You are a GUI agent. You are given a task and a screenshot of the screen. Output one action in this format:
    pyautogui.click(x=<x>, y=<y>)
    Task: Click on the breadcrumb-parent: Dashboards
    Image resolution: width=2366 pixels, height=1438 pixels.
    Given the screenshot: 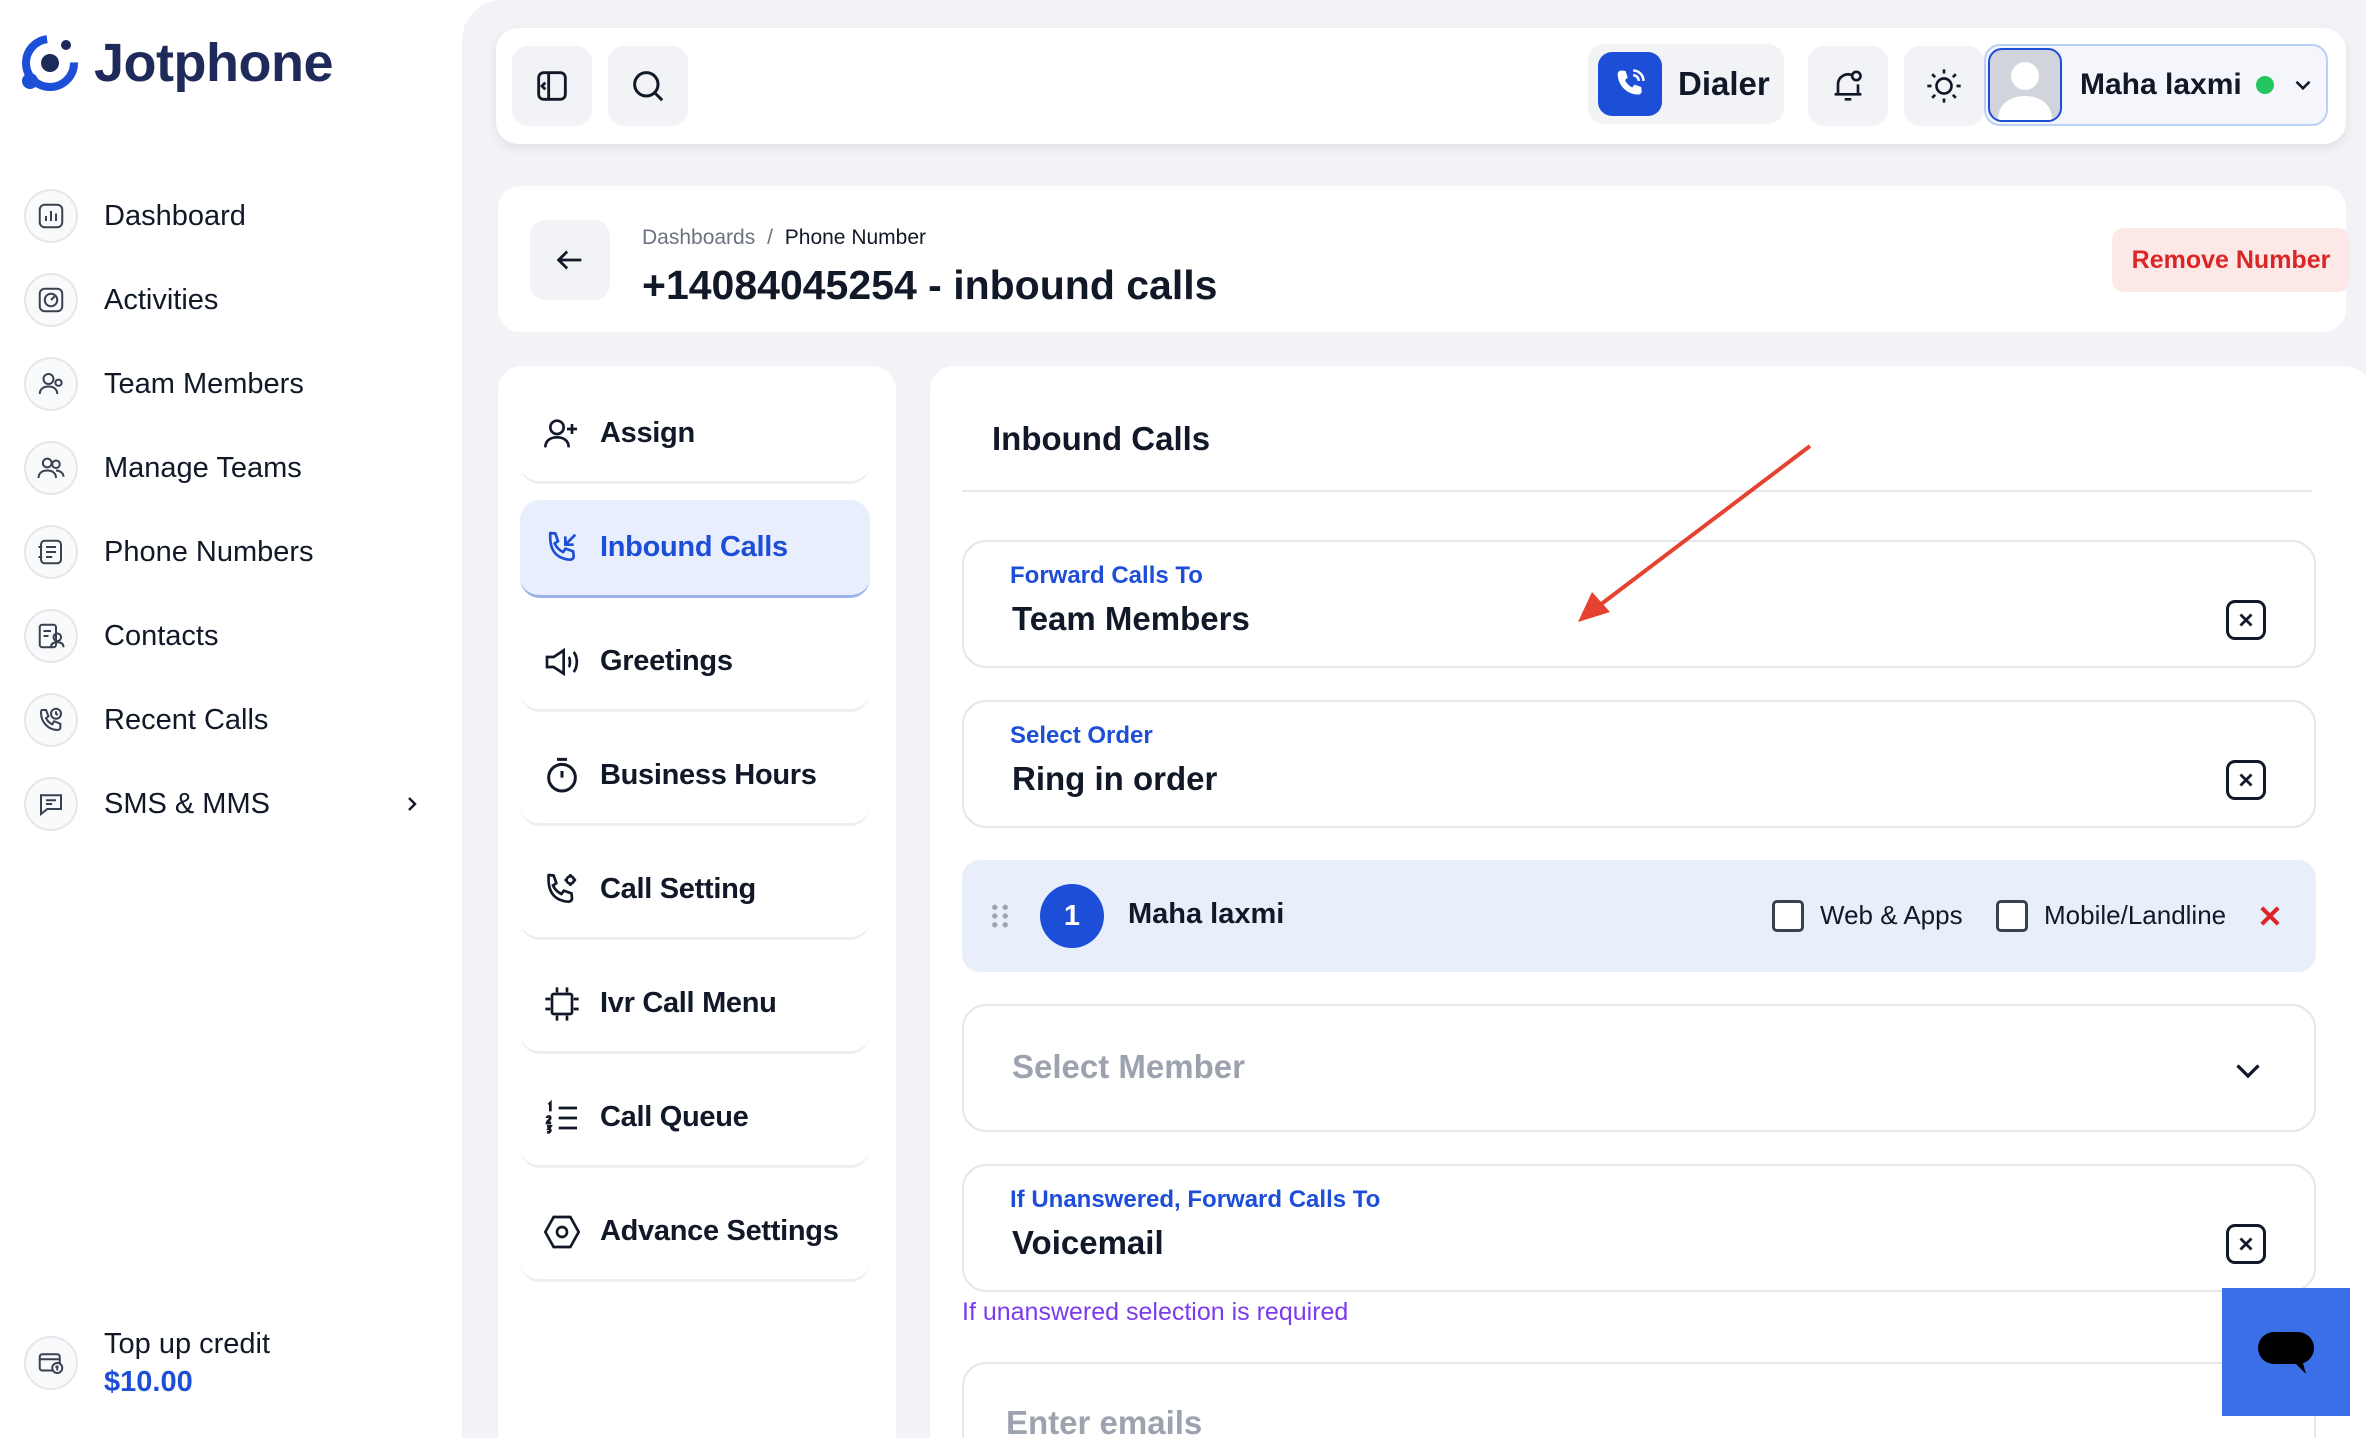 What is the action you would take?
    pyautogui.click(x=698, y=237)
    